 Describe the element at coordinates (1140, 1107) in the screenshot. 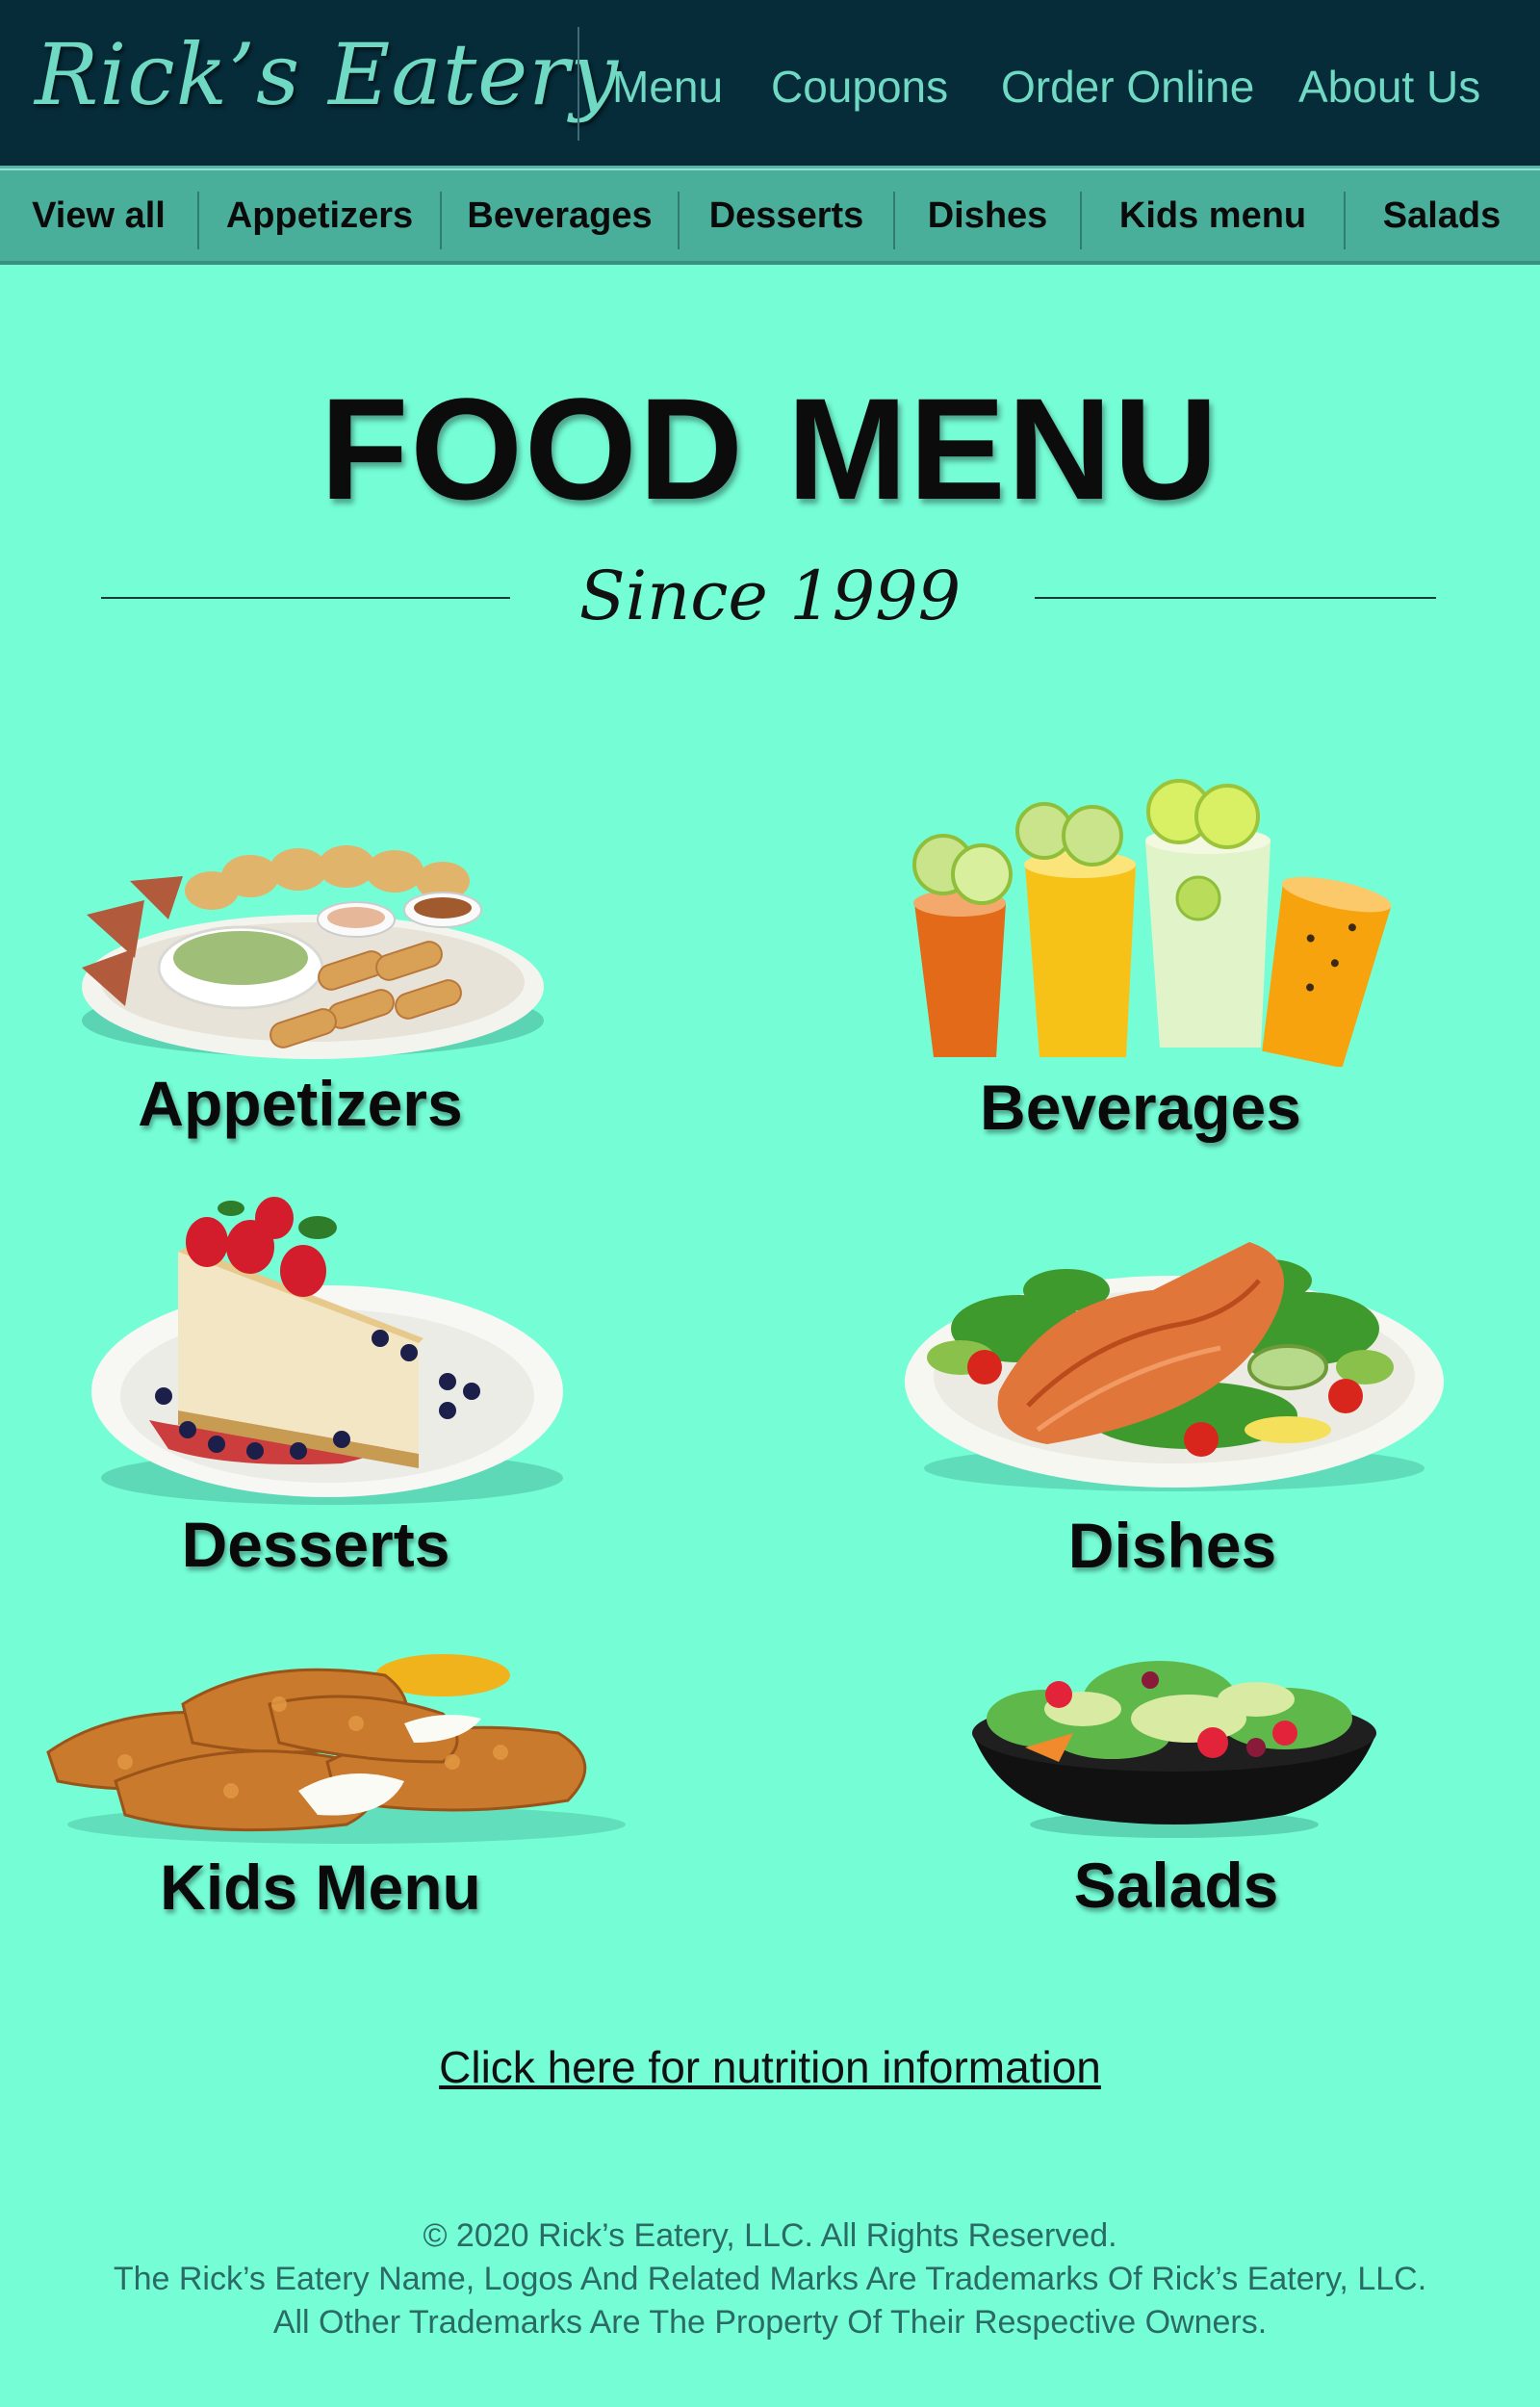

I see `tile-label-beverages: Beverages` at that location.